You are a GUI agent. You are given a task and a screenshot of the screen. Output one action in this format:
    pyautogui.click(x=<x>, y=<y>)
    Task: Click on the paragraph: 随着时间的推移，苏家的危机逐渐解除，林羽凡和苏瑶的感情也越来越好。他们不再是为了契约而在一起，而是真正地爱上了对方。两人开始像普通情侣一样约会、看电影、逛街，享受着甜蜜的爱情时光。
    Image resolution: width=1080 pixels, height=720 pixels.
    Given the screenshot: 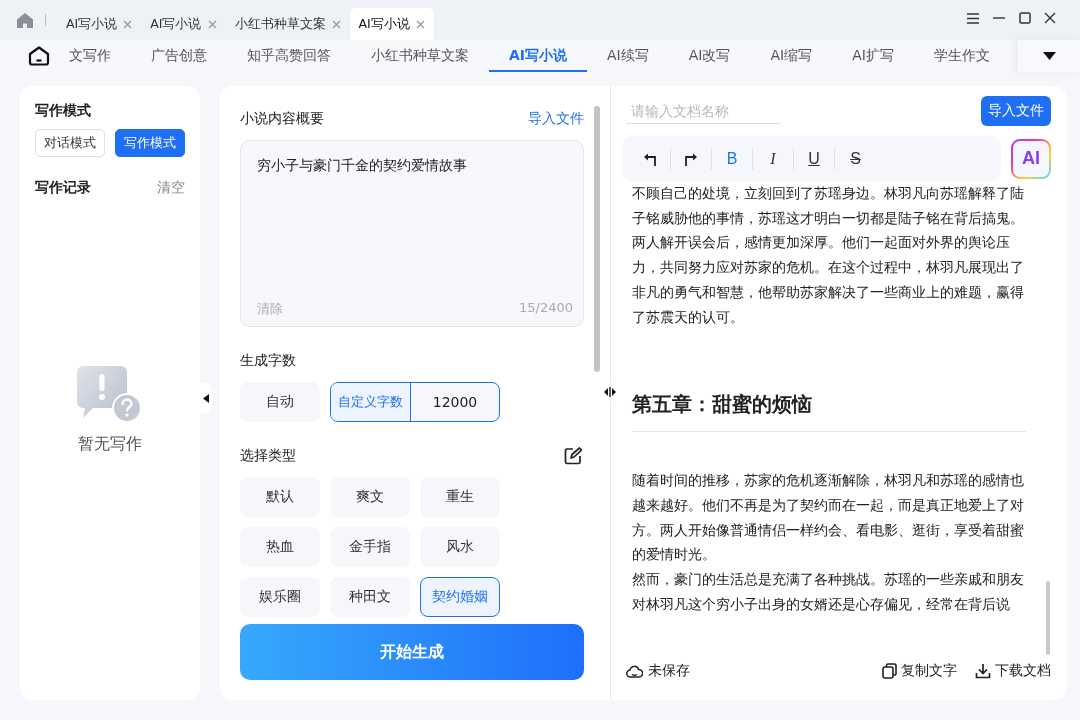 What is the action you would take?
    pyautogui.click(x=828, y=518)
    